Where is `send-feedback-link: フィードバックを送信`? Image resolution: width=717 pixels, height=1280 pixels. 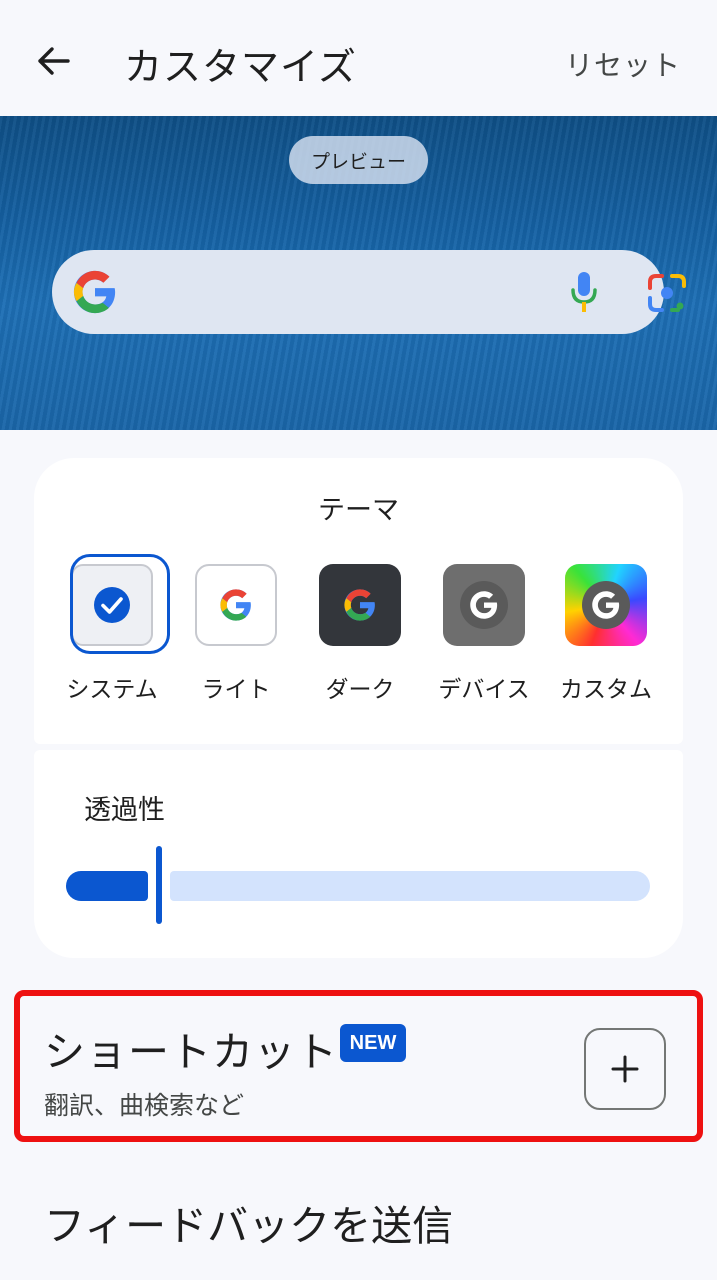
send-feedback-link: フィードバックを送信 is located at coordinates (248, 1222).